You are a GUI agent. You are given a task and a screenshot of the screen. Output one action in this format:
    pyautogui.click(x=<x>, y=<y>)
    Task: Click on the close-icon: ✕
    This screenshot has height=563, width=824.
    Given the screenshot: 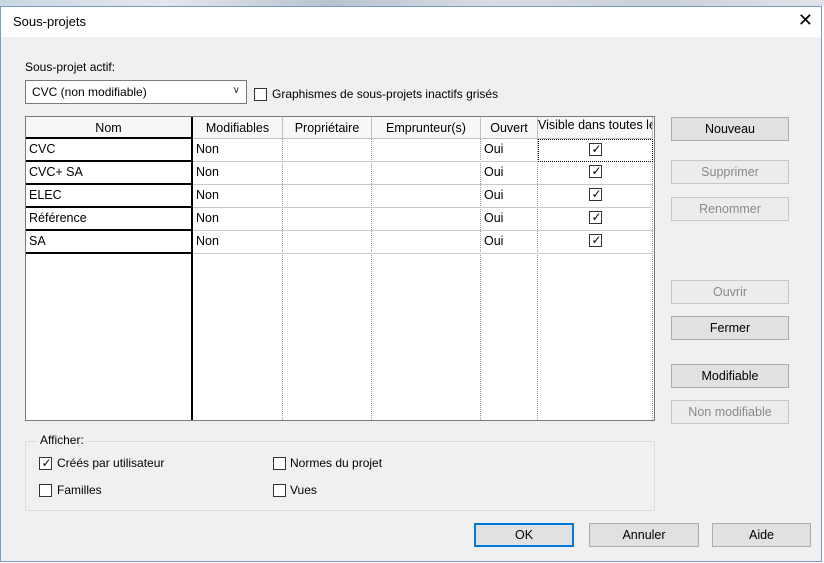 What is the action you would take?
    pyautogui.click(x=805, y=20)
    